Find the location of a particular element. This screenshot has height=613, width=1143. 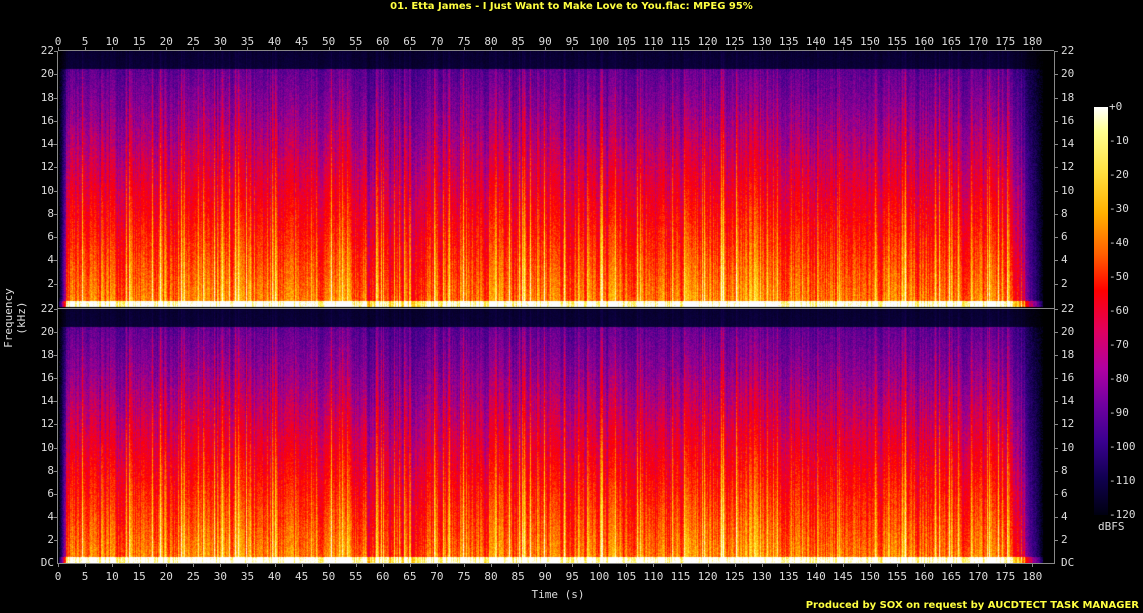

x-tick-label-bottom: 75 is located at coordinates (464, 576).